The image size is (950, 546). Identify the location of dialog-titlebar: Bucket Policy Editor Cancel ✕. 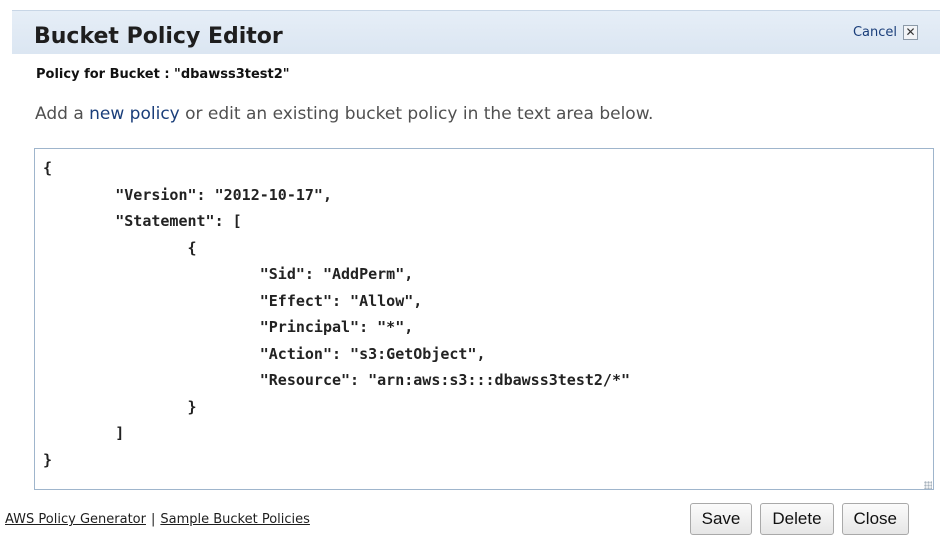
(476, 32).